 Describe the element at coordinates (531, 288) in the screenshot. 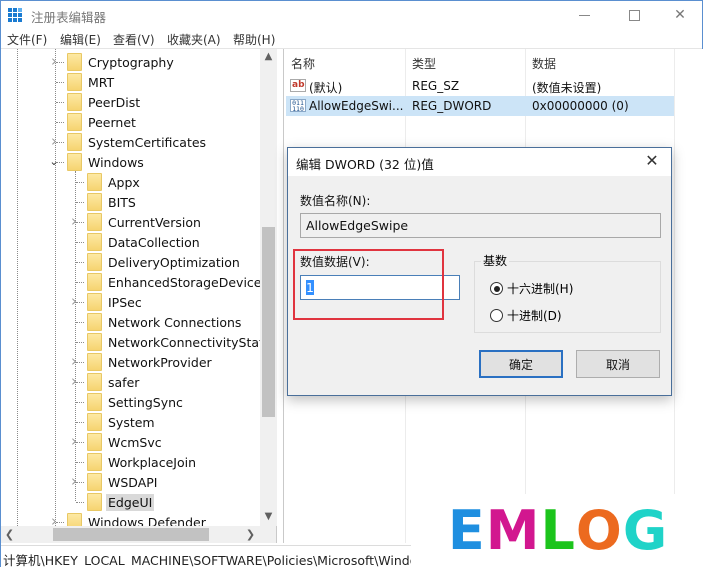

I see `radio-hexadecimal: 十六进制(H)` at that location.